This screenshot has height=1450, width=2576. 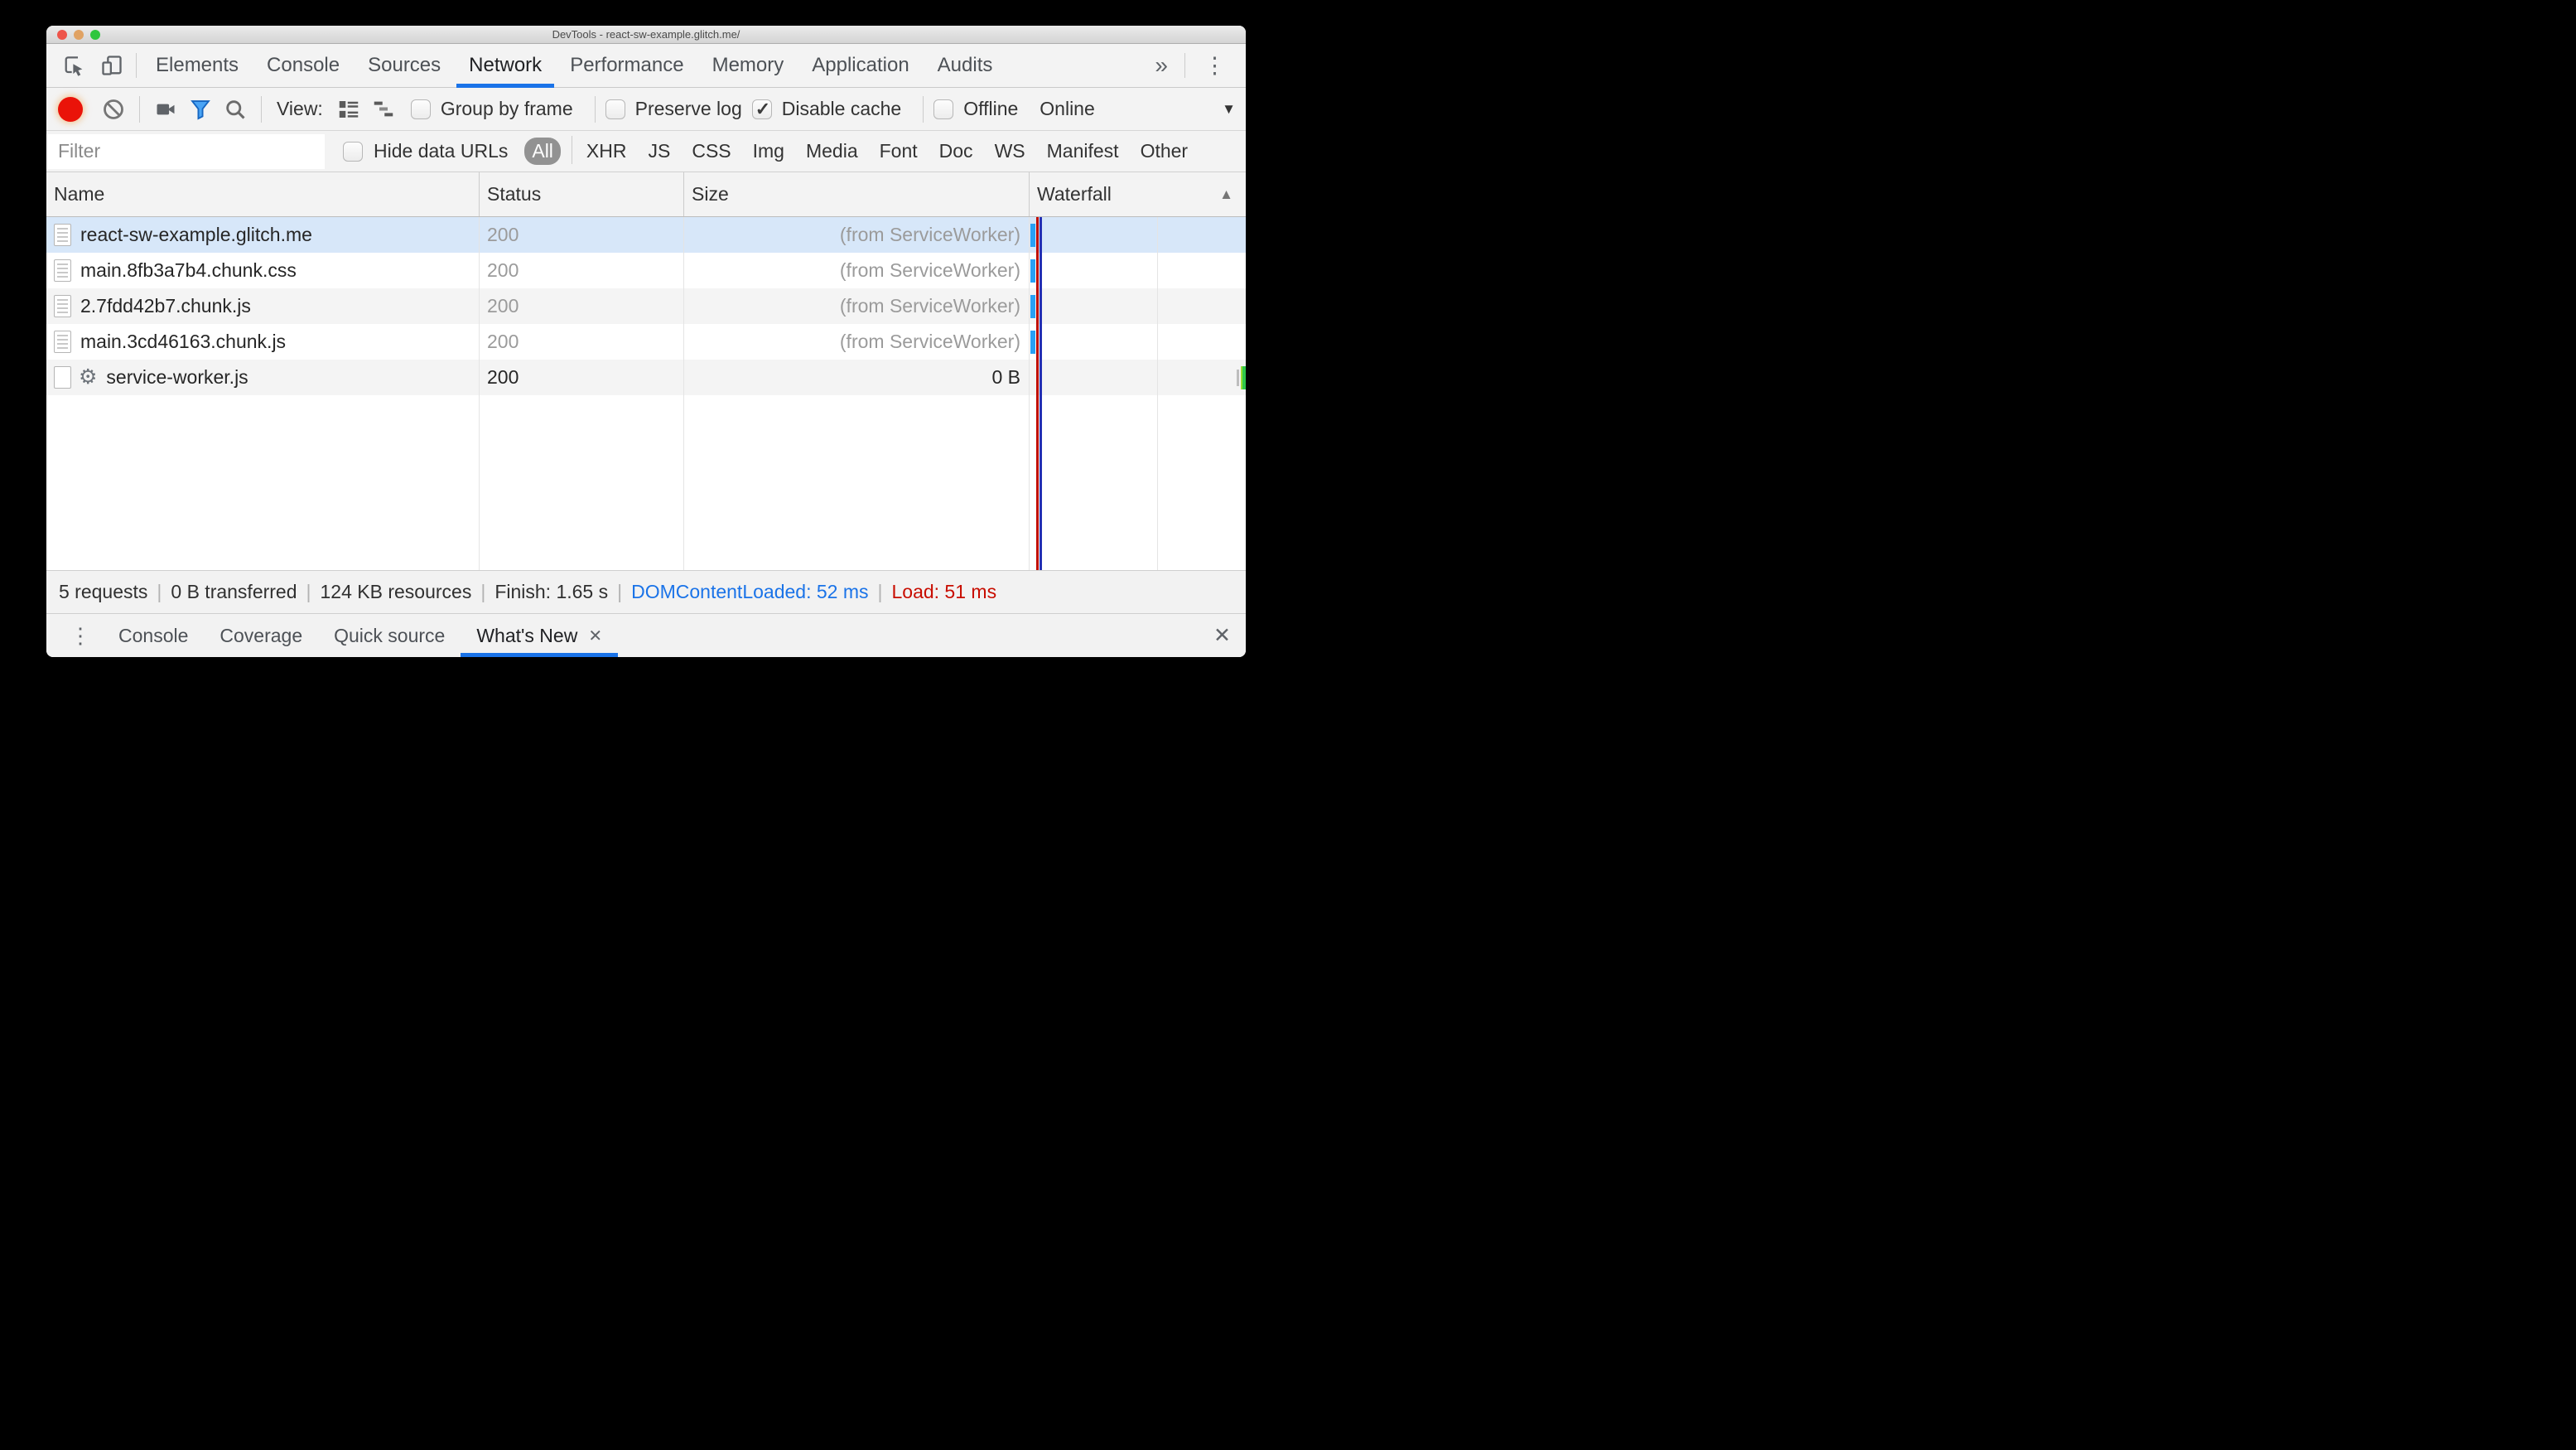 I want to click on drawer-tab: Coverage, so click(x=261, y=635).